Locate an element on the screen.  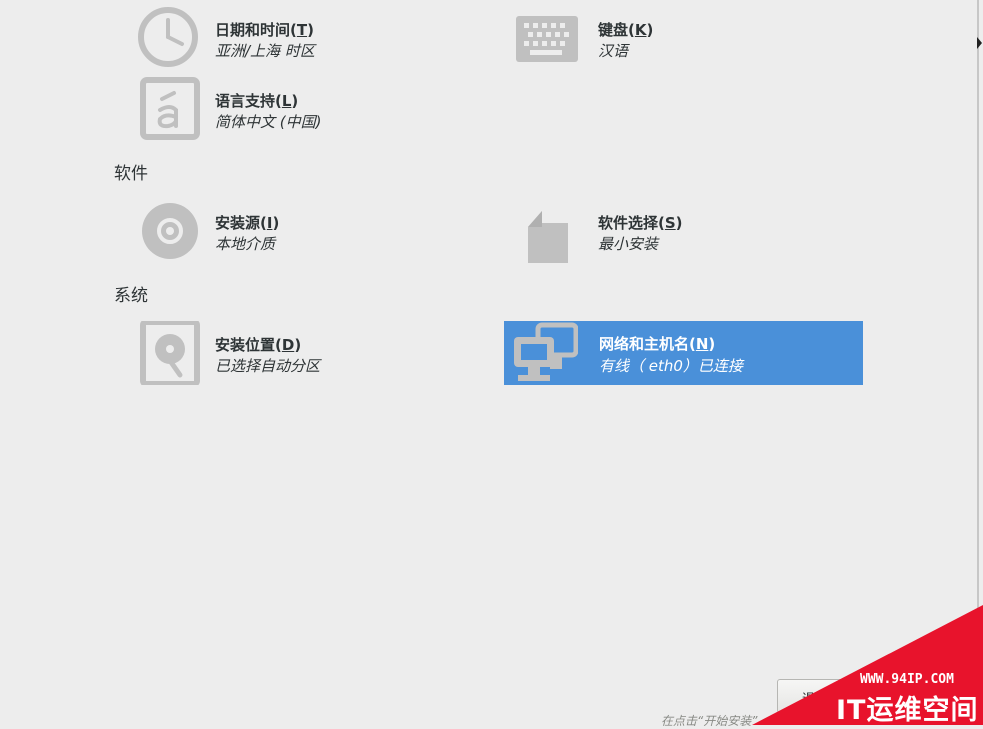
watermark-brand: IT运维空间 is located at coordinates (907, 710).